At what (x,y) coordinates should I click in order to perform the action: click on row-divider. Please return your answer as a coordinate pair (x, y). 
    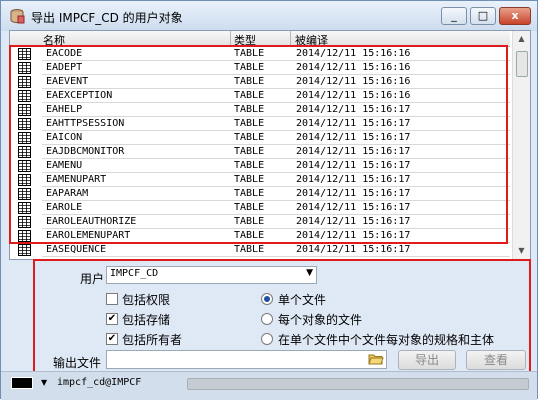
    Looking at the image, I should click on (276, 256).